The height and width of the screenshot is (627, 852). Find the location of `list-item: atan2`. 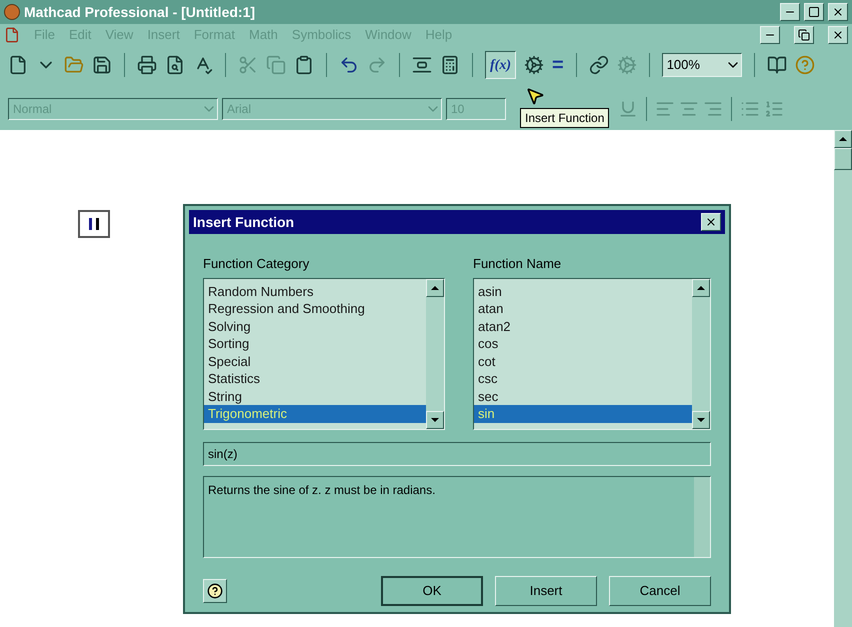

list-item: atan2 is located at coordinates (583, 326).